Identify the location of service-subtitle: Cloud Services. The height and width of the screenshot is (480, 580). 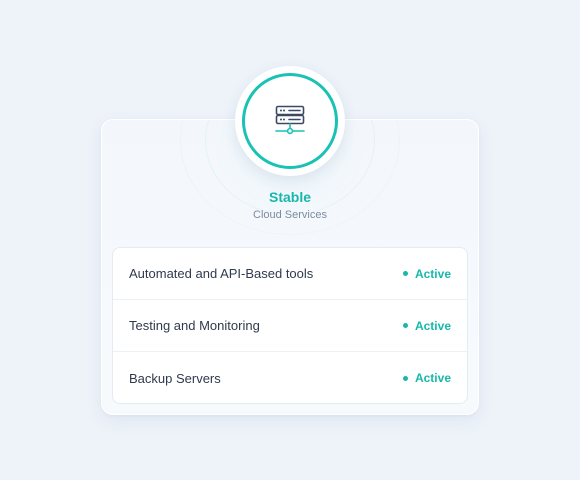
(290, 215).